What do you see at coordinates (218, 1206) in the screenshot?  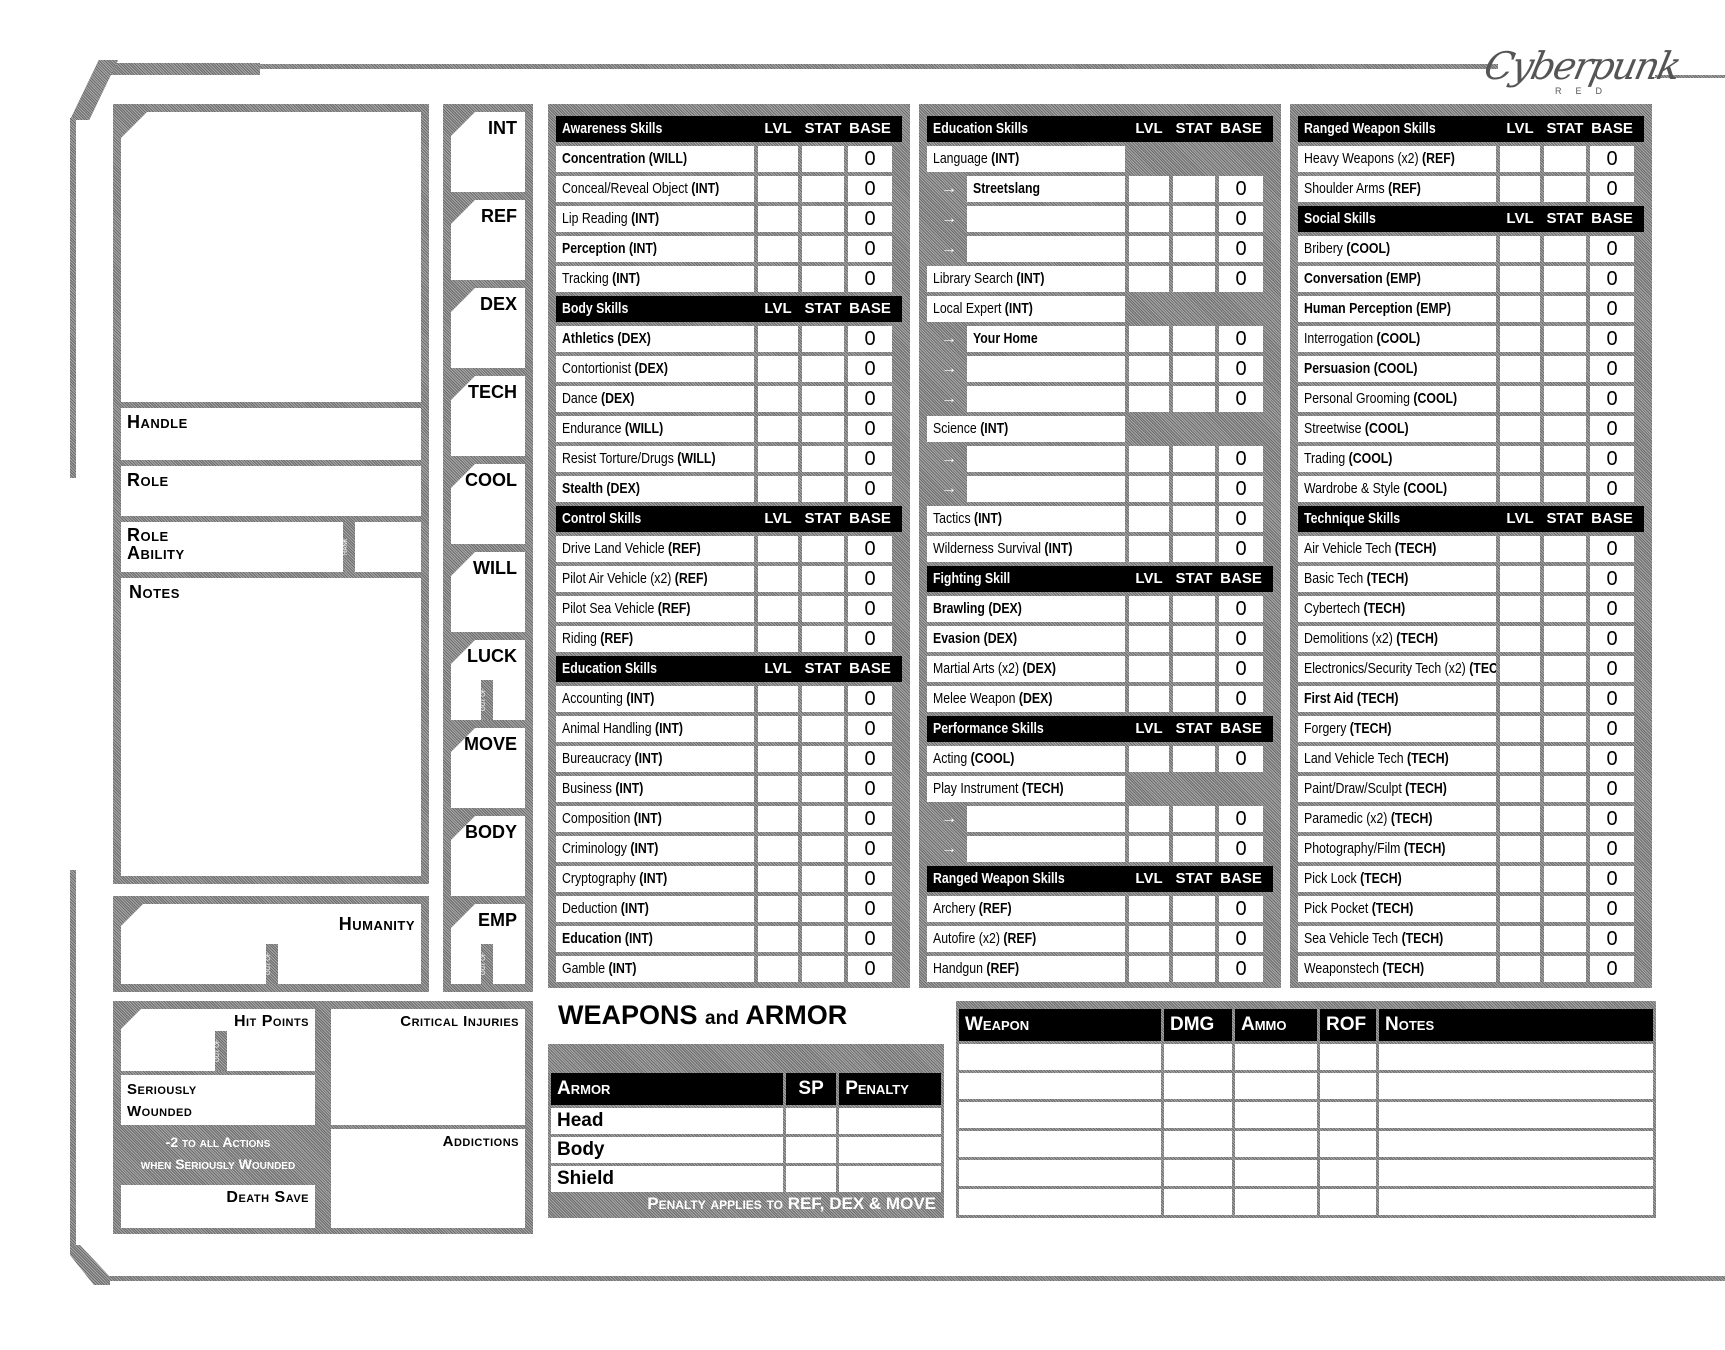 I see `death-save-field: Death Save` at bounding box center [218, 1206].